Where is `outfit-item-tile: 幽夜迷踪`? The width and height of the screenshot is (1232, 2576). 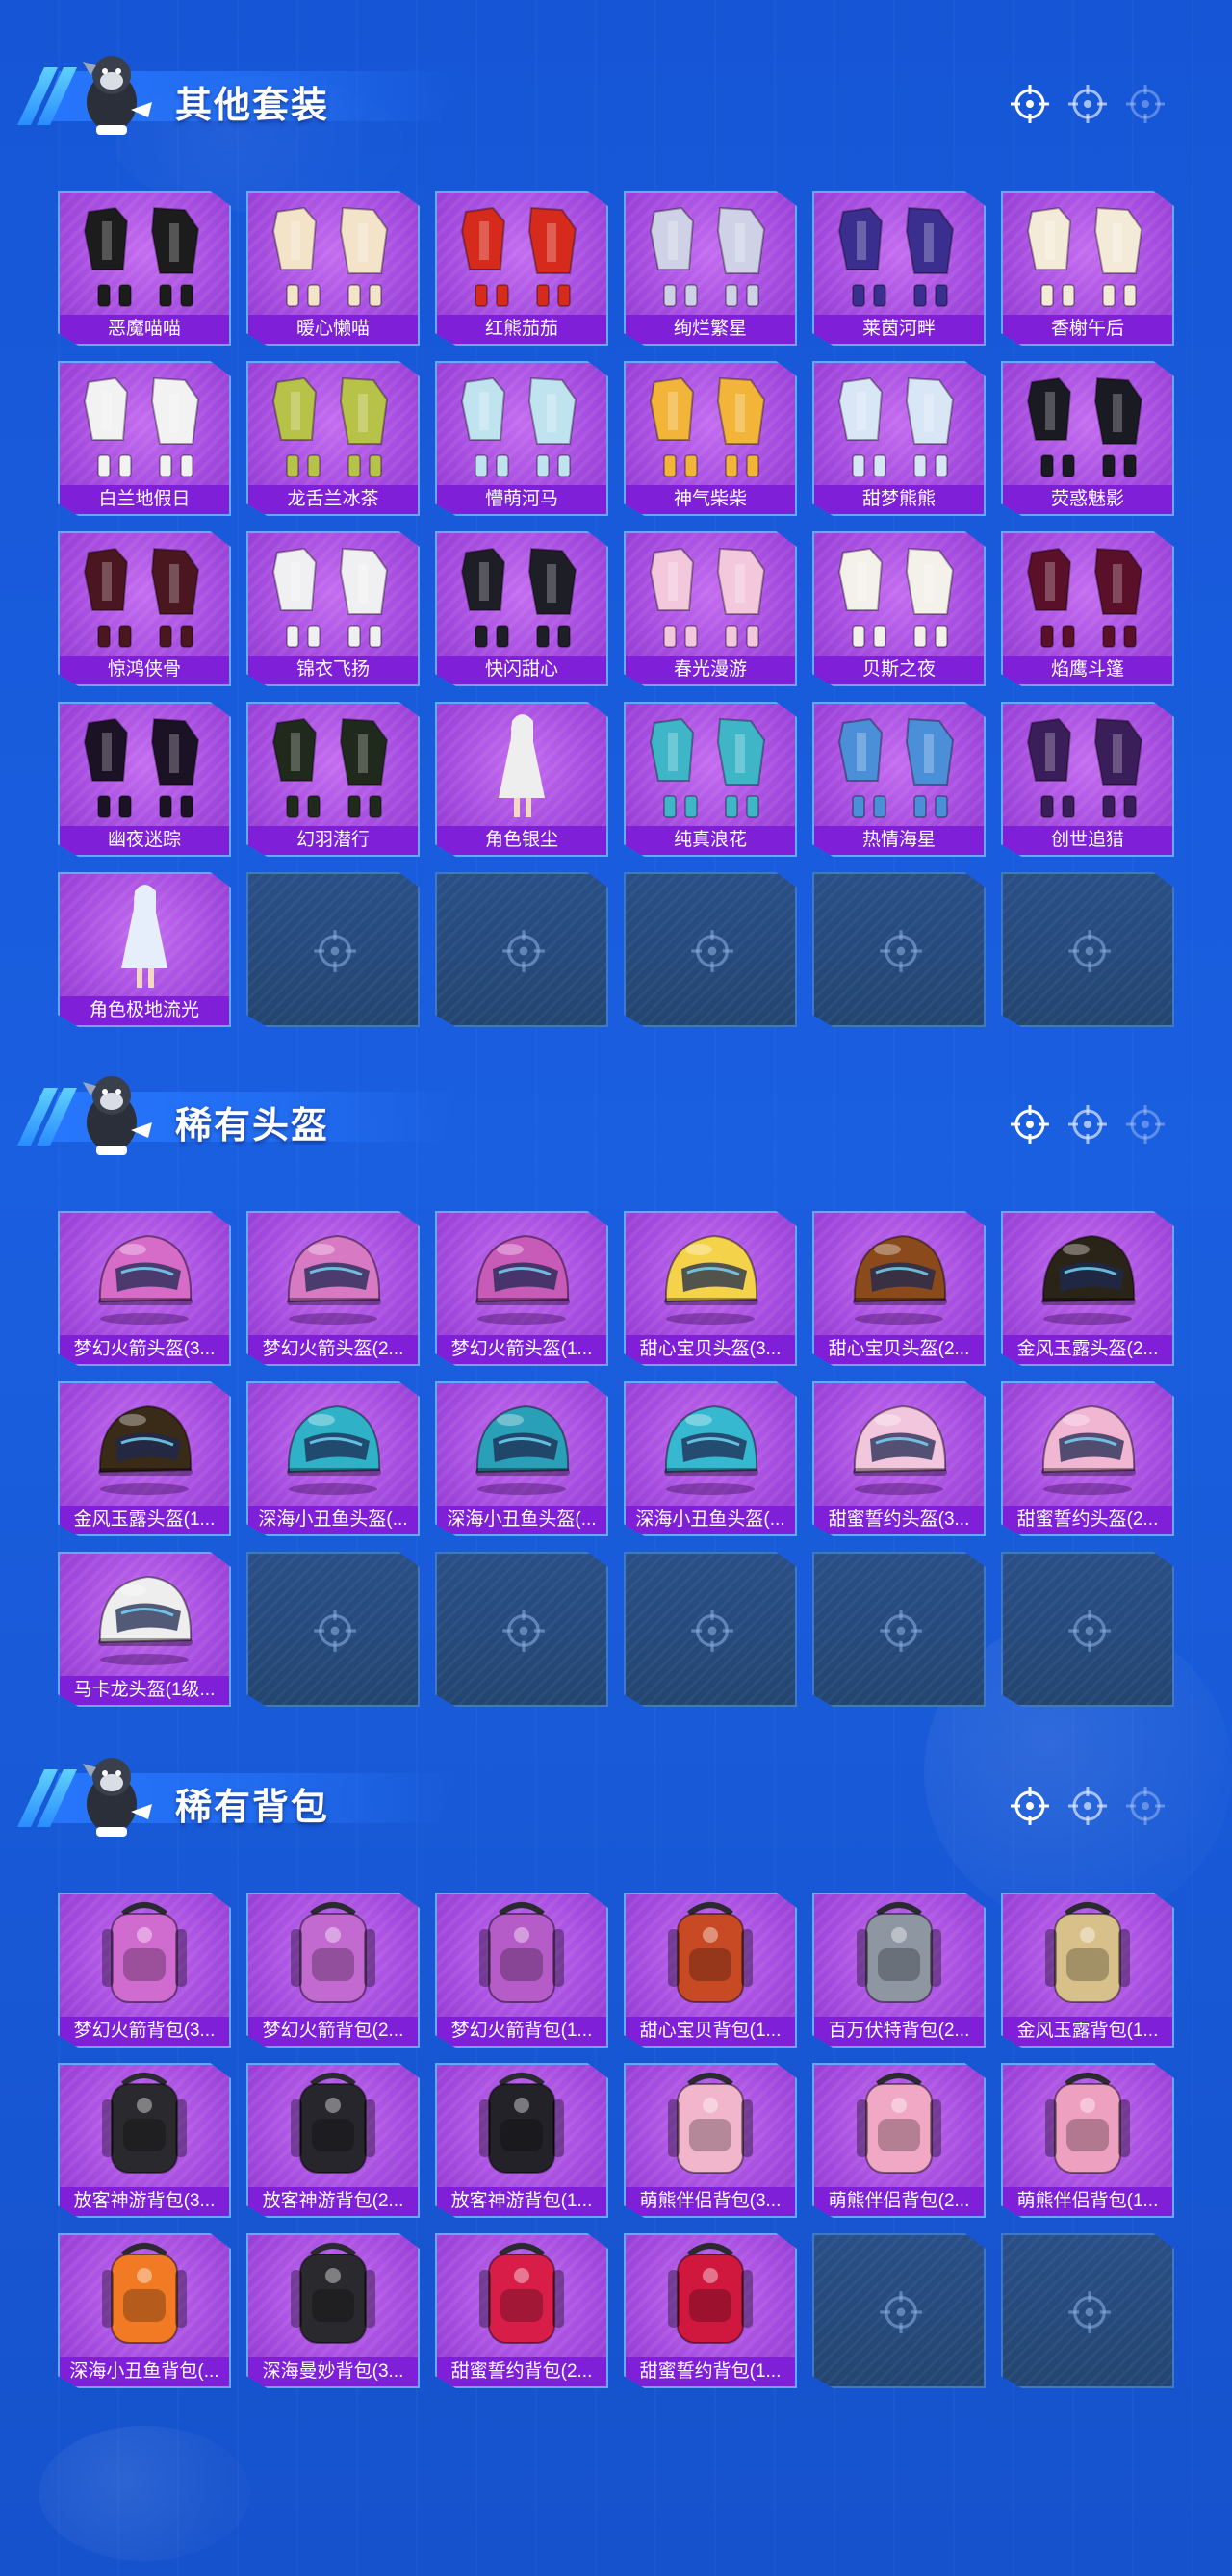
outfit-item-tile: 幽夜迷踪 is located at coordinates (144, 780).